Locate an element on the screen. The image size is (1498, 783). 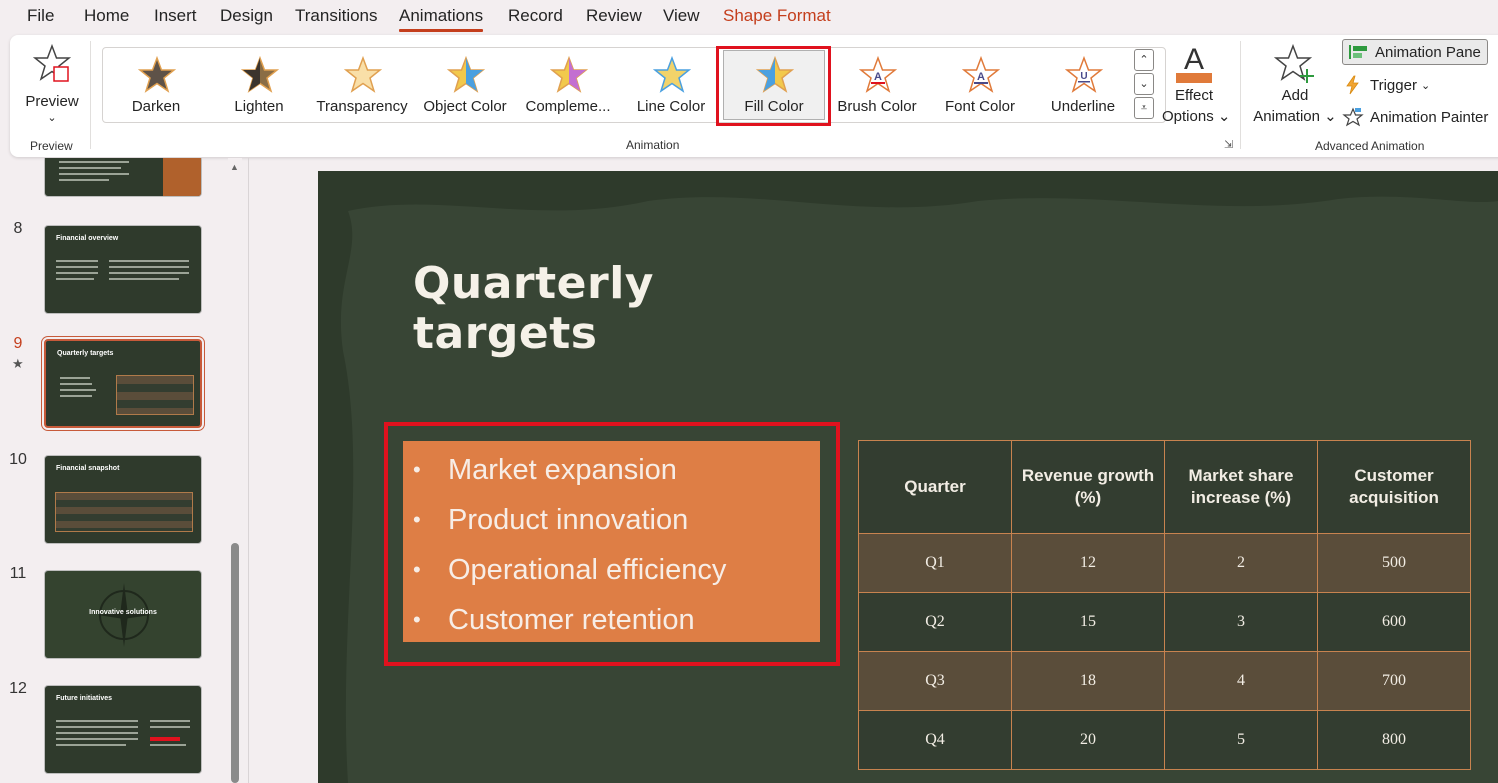
effect-lighten: Lighten is located at coordinates (259, 85).